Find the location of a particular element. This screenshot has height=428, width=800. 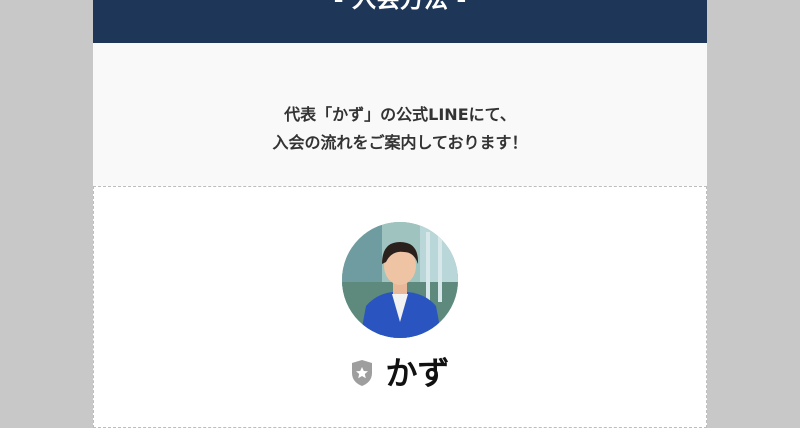

section-title: - 入会方法 - is located at coordinates (400, 7).